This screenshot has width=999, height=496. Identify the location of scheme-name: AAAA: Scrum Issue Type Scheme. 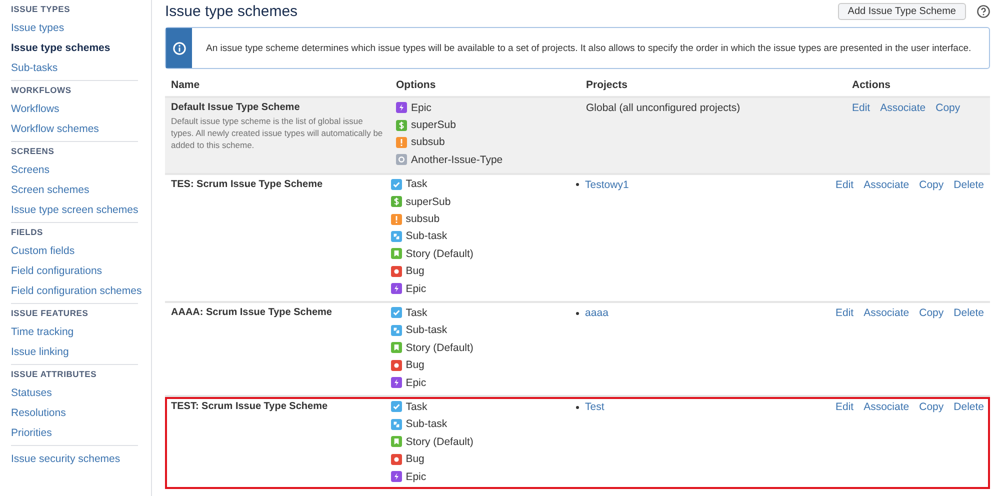
(252, 312).